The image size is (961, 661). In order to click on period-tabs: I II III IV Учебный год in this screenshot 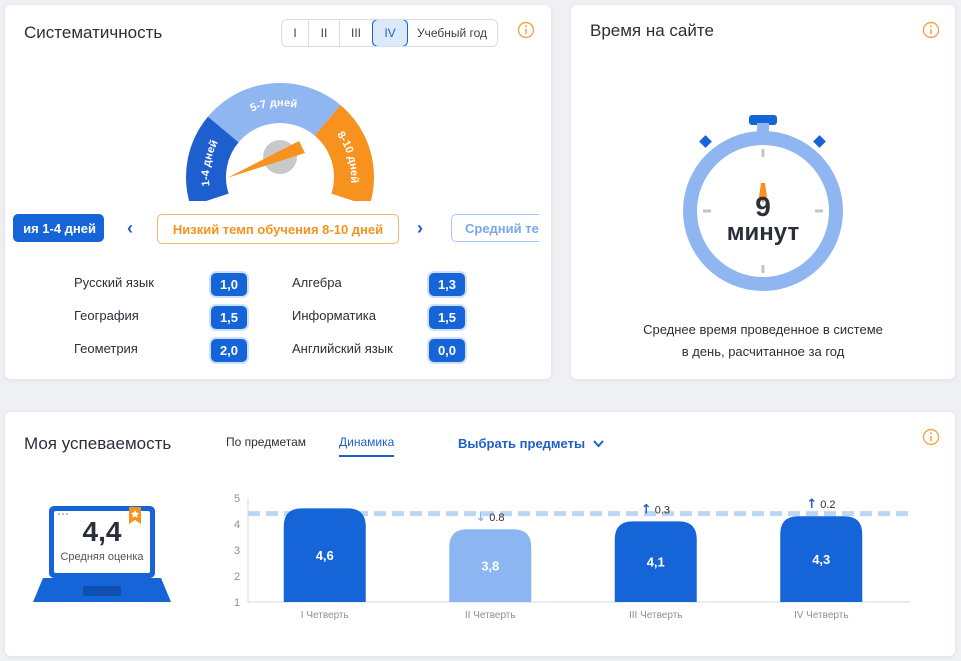, I will do `click(389, 33)`.